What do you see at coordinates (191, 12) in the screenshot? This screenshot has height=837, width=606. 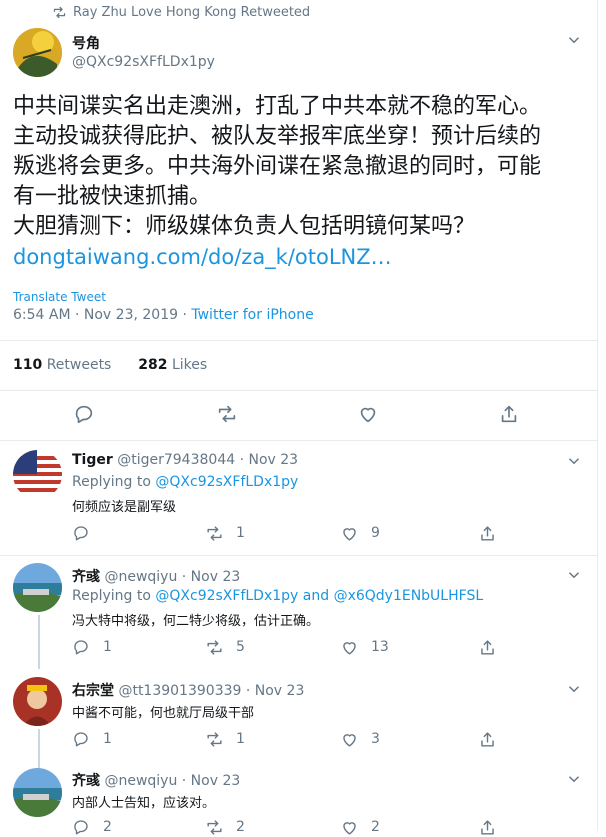 I see `retweet-banner: Ray Zhu Love Hong Kong Retweeted` at bounding box center [191, 12].